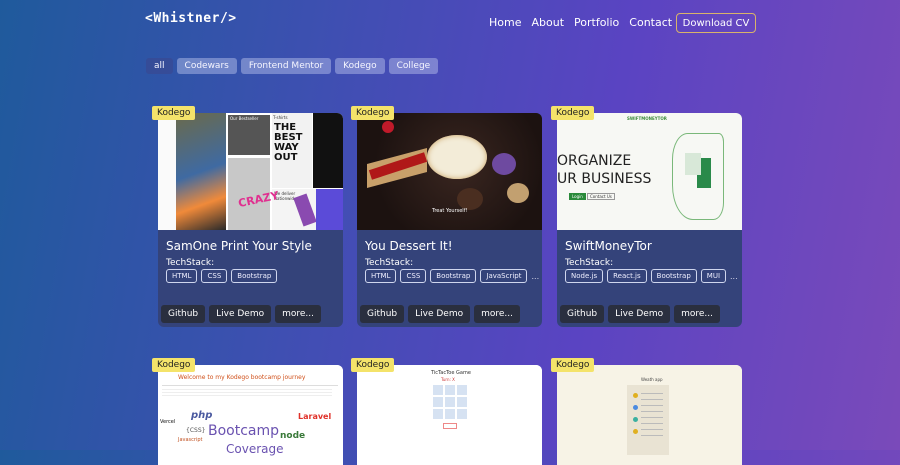 The width and height of the screenshot is (900, 465). What do you see at coordinates (280, 117) in the screenshot?
I see `thumb-text: T-shirts` at bounding box center [280, 117].